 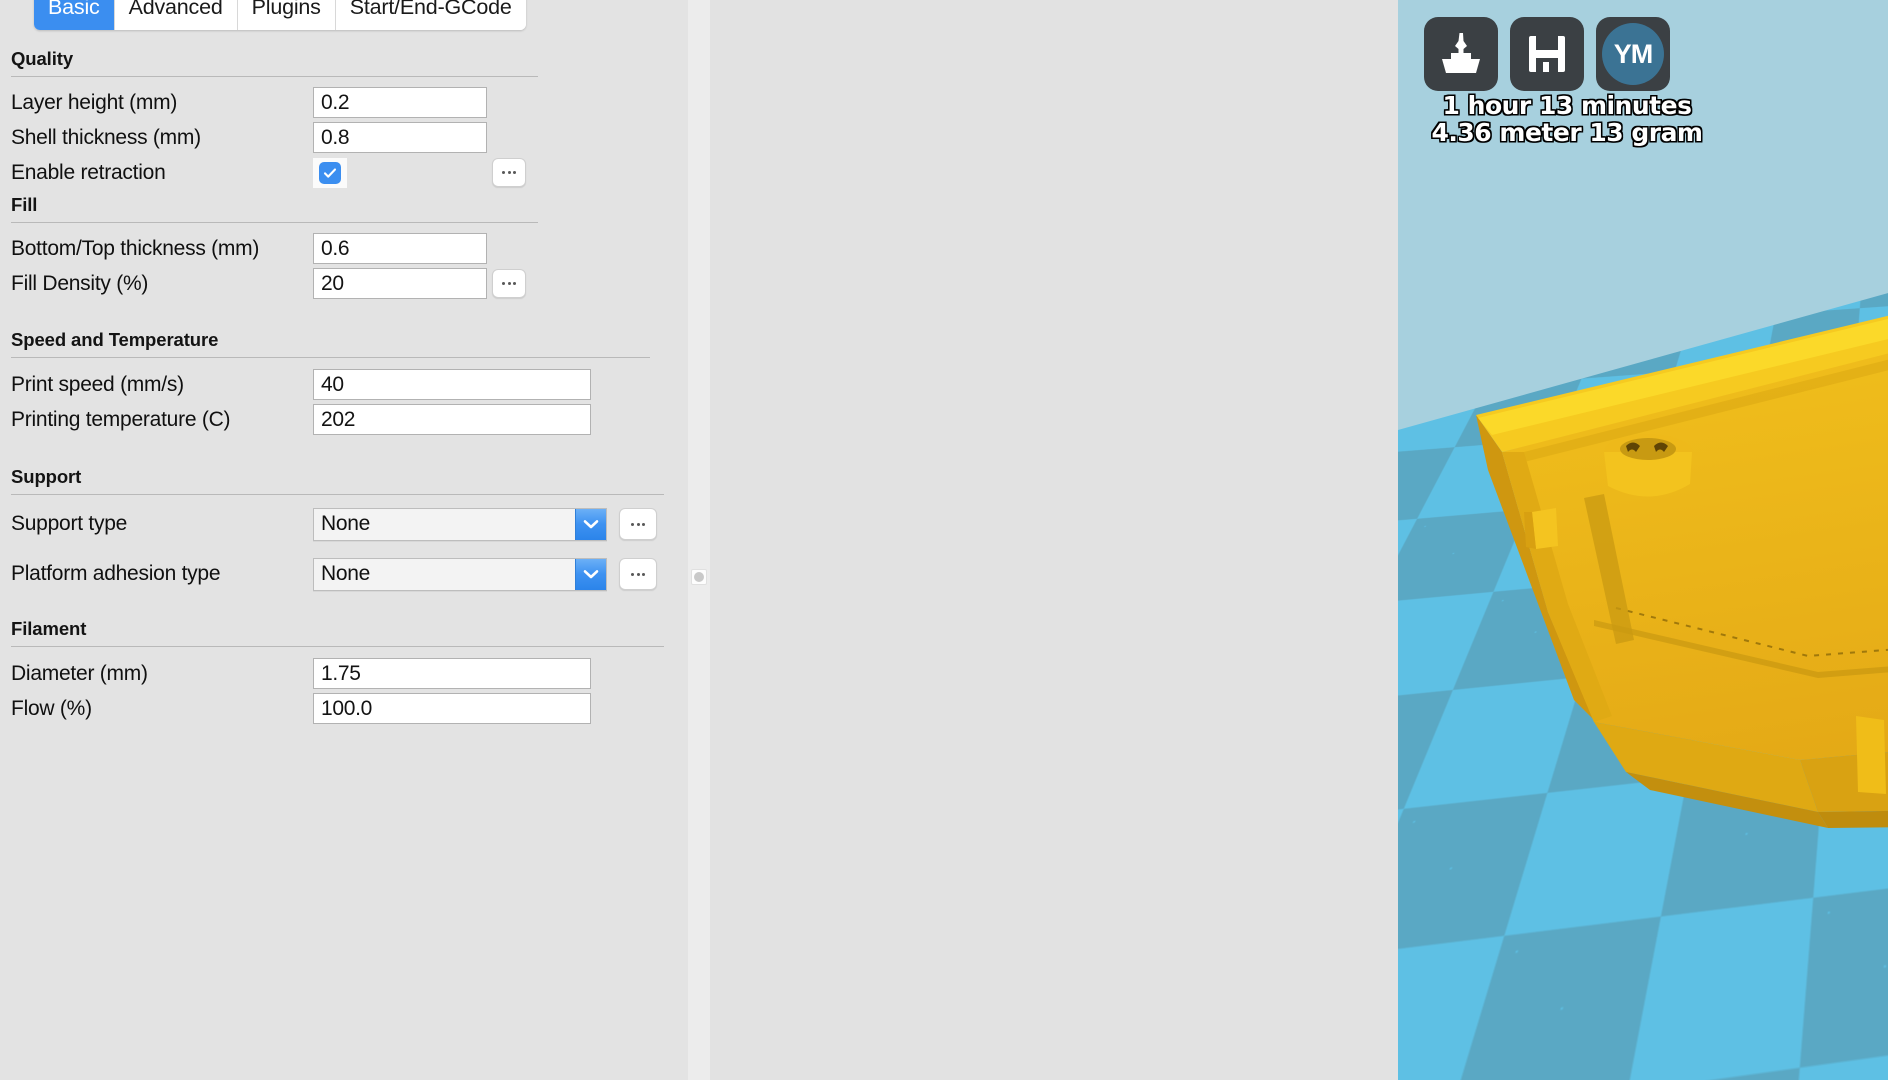 I want to click on checkbox-enable-retraction, so click(x=330, y=172).